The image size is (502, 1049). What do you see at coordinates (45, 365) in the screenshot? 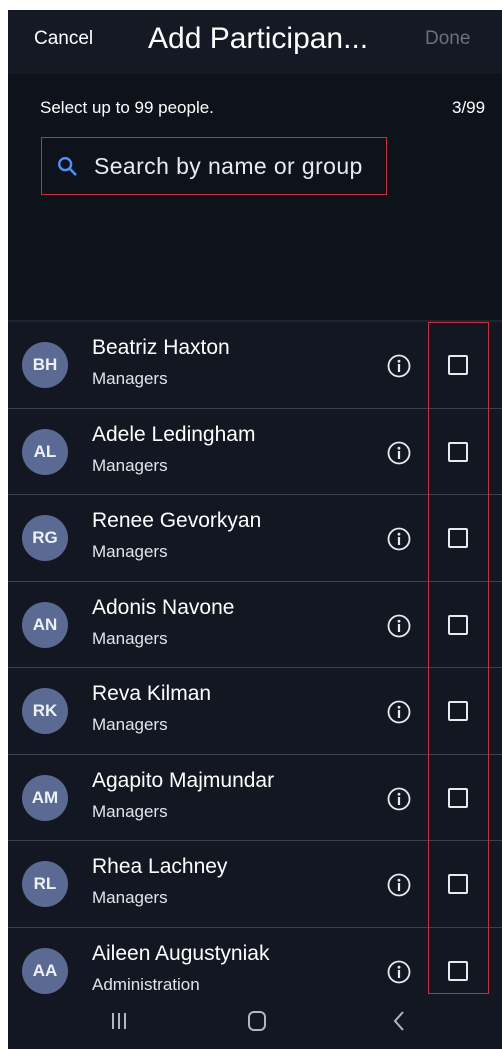
I see `avatar: BH` at bounding box center [45, 365].